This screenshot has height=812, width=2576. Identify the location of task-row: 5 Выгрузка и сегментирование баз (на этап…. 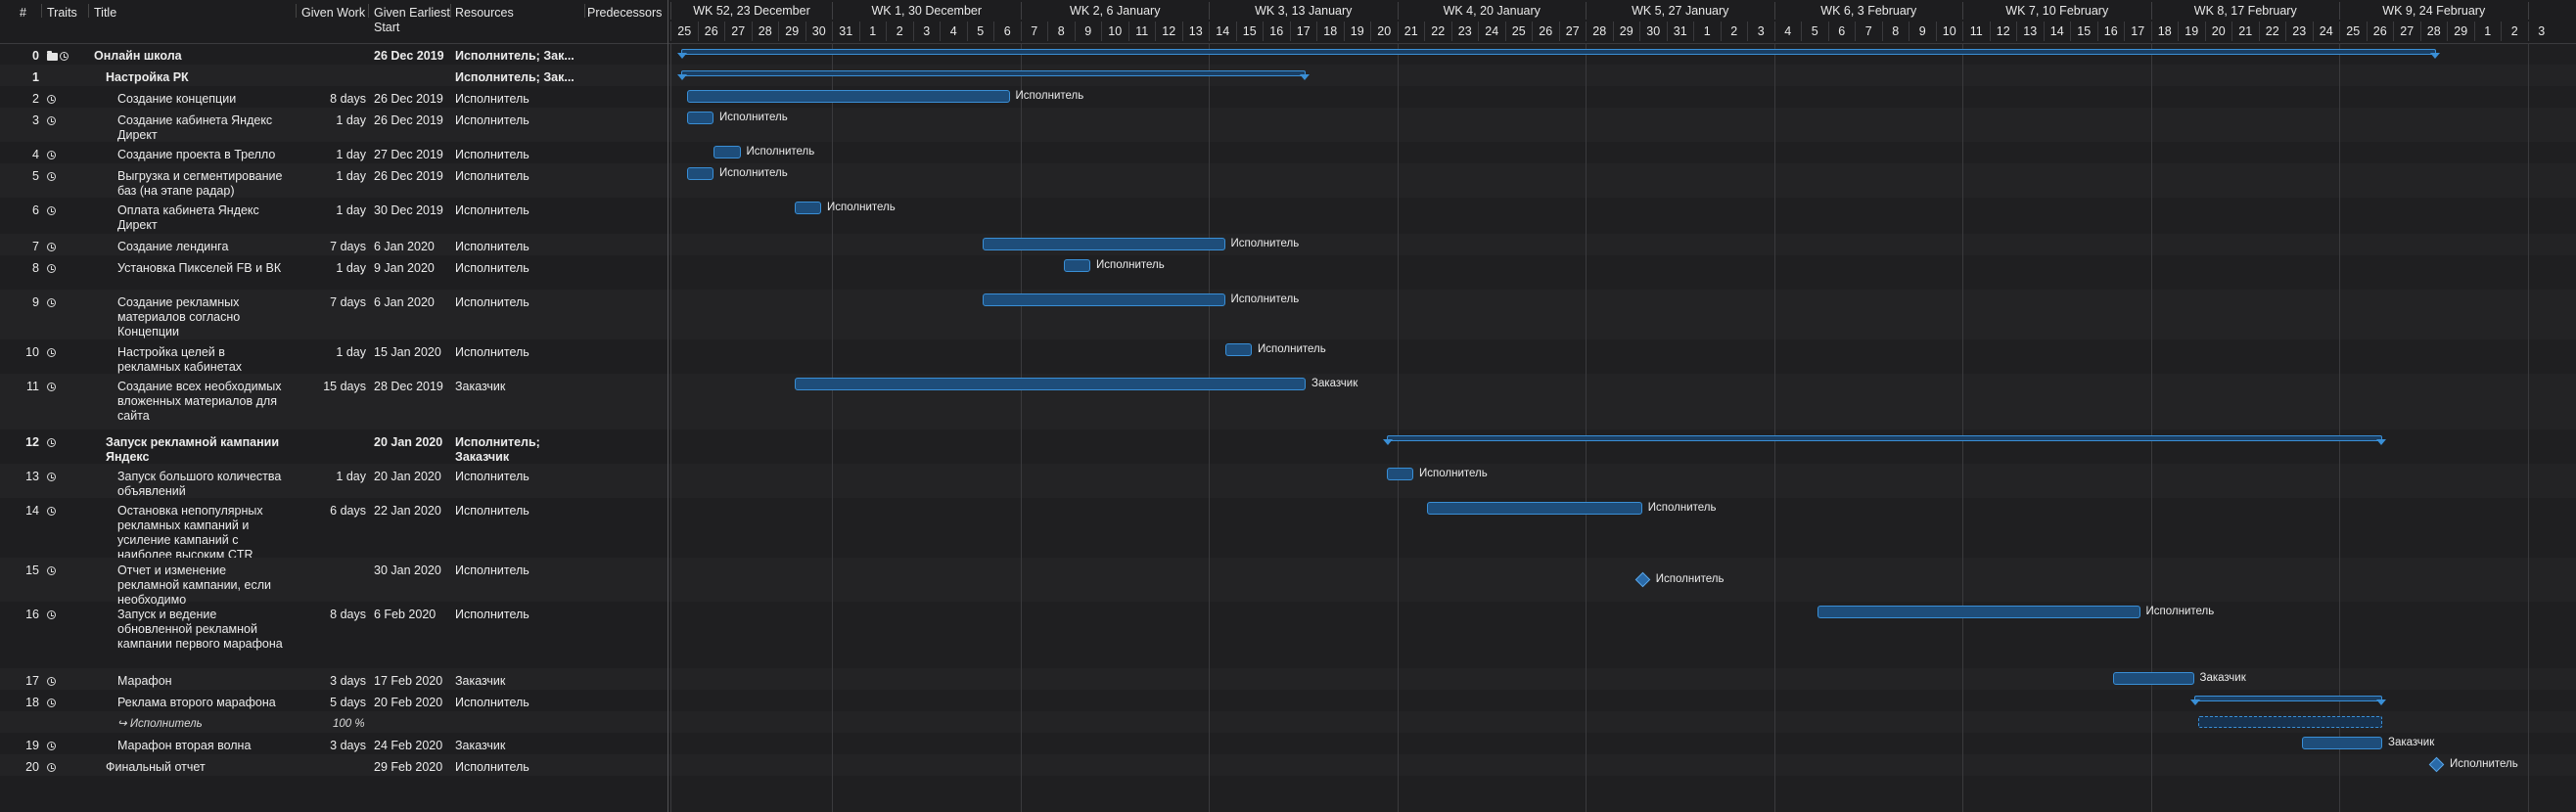
(334, 180).